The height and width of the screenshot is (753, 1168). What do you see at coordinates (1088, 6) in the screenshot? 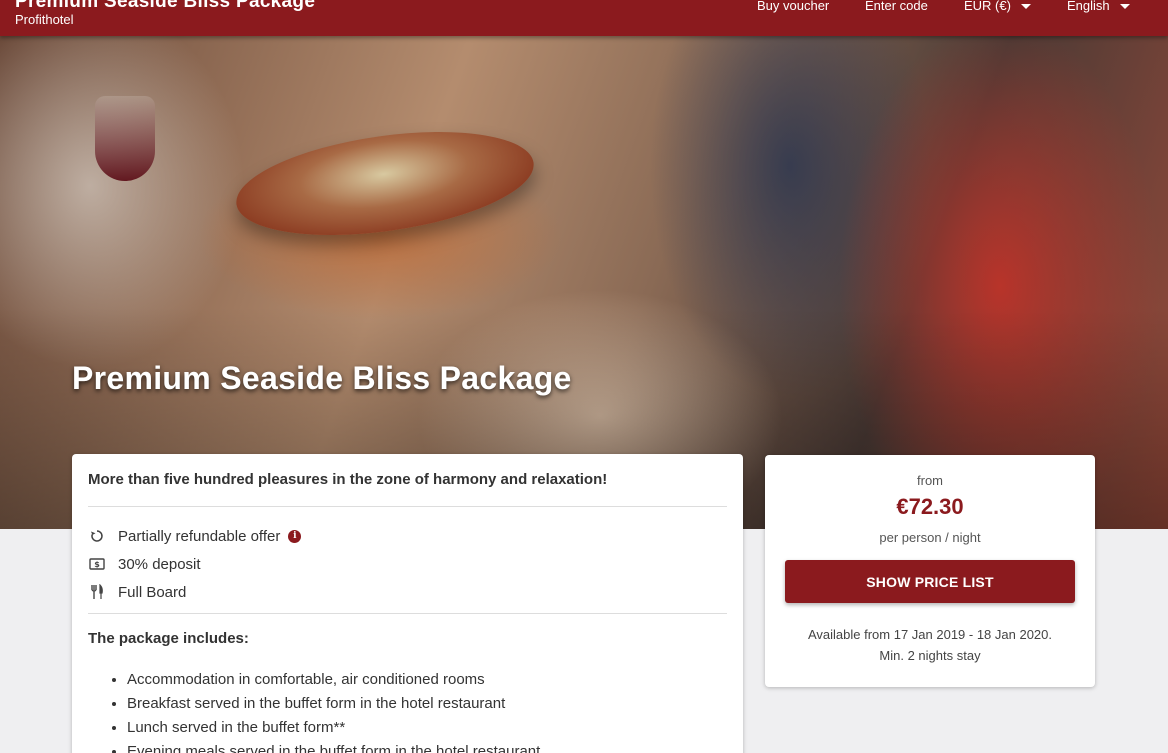
I see `language-label: English` at bounding box center [1088, 6].